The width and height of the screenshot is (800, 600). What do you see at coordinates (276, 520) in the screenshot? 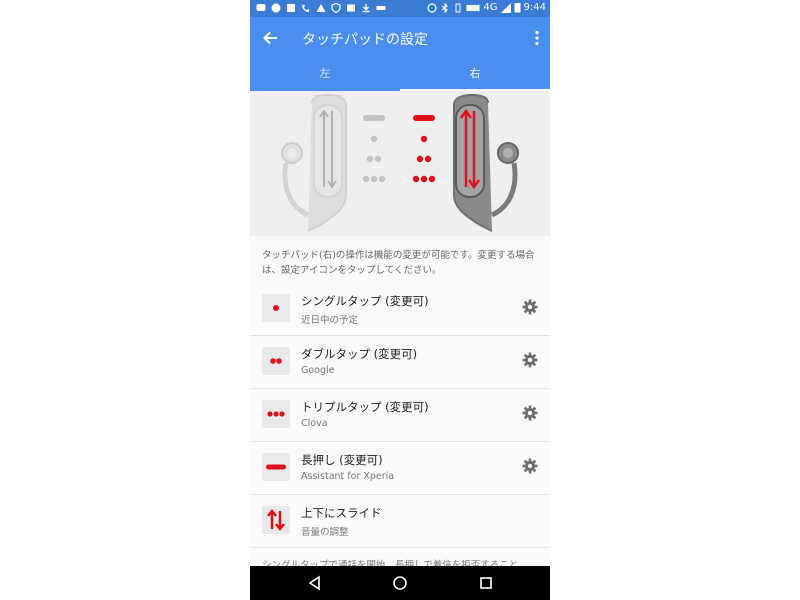
I see `slide-up-down-icon` at bounding box center [276, 520].